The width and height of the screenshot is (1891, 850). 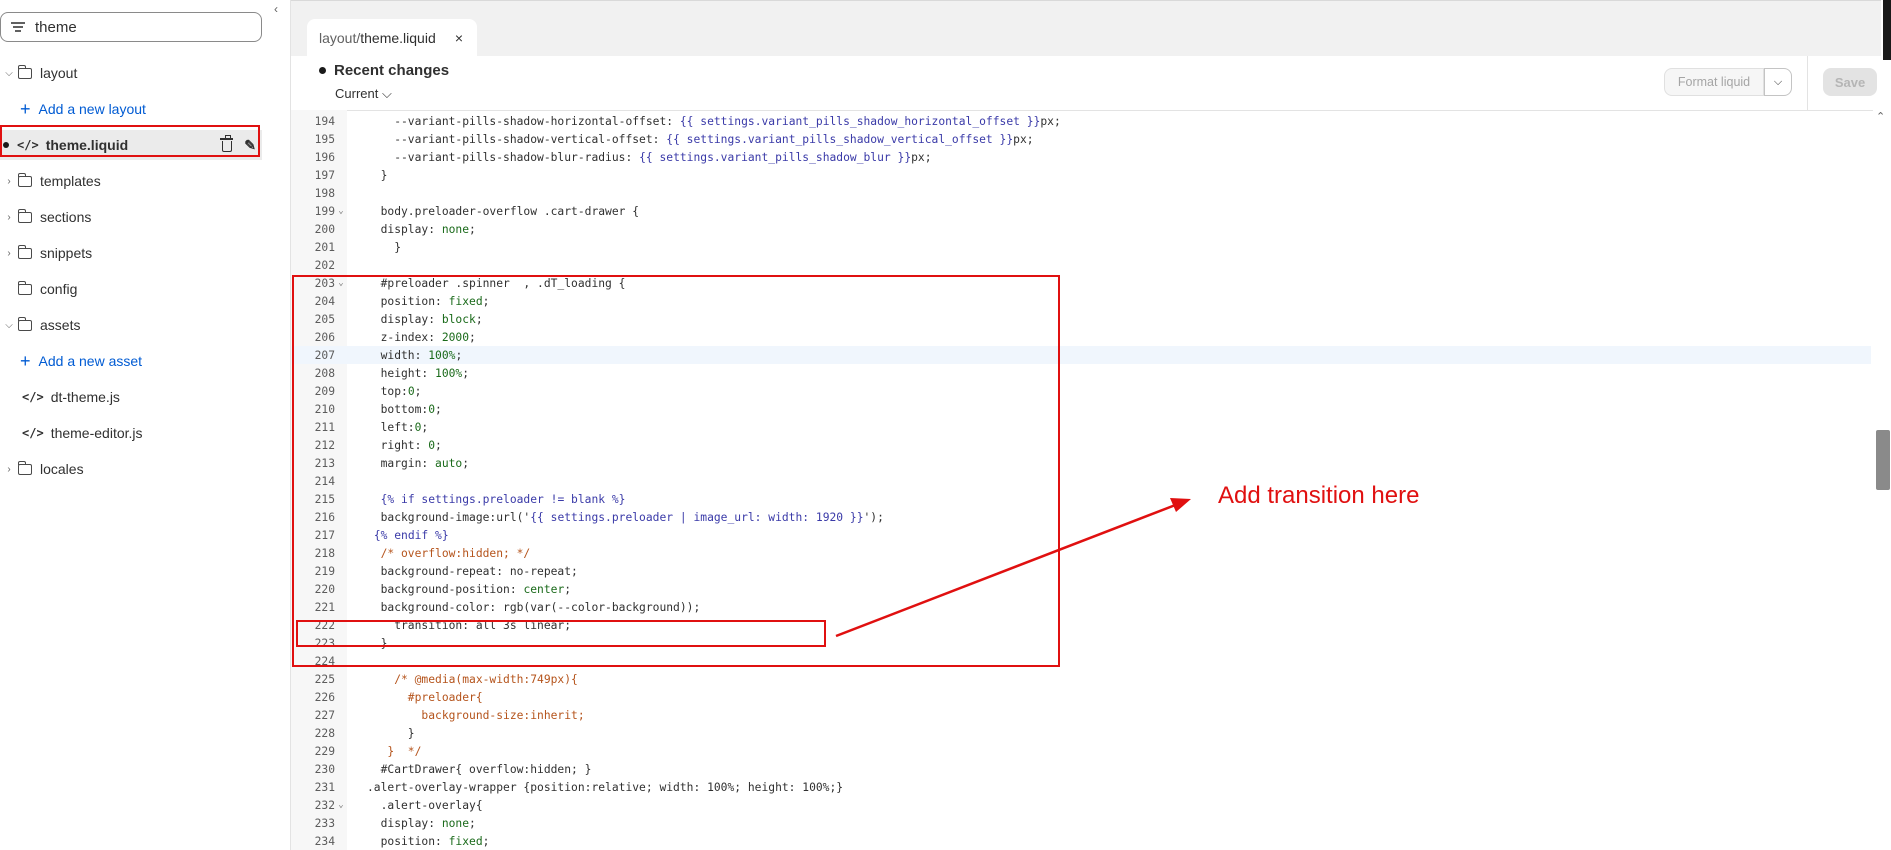 What do you see at coordinates (398, 38) in the screenshot?
I see `tab-filename: theme.liquid` at bounding box center [398, 38].